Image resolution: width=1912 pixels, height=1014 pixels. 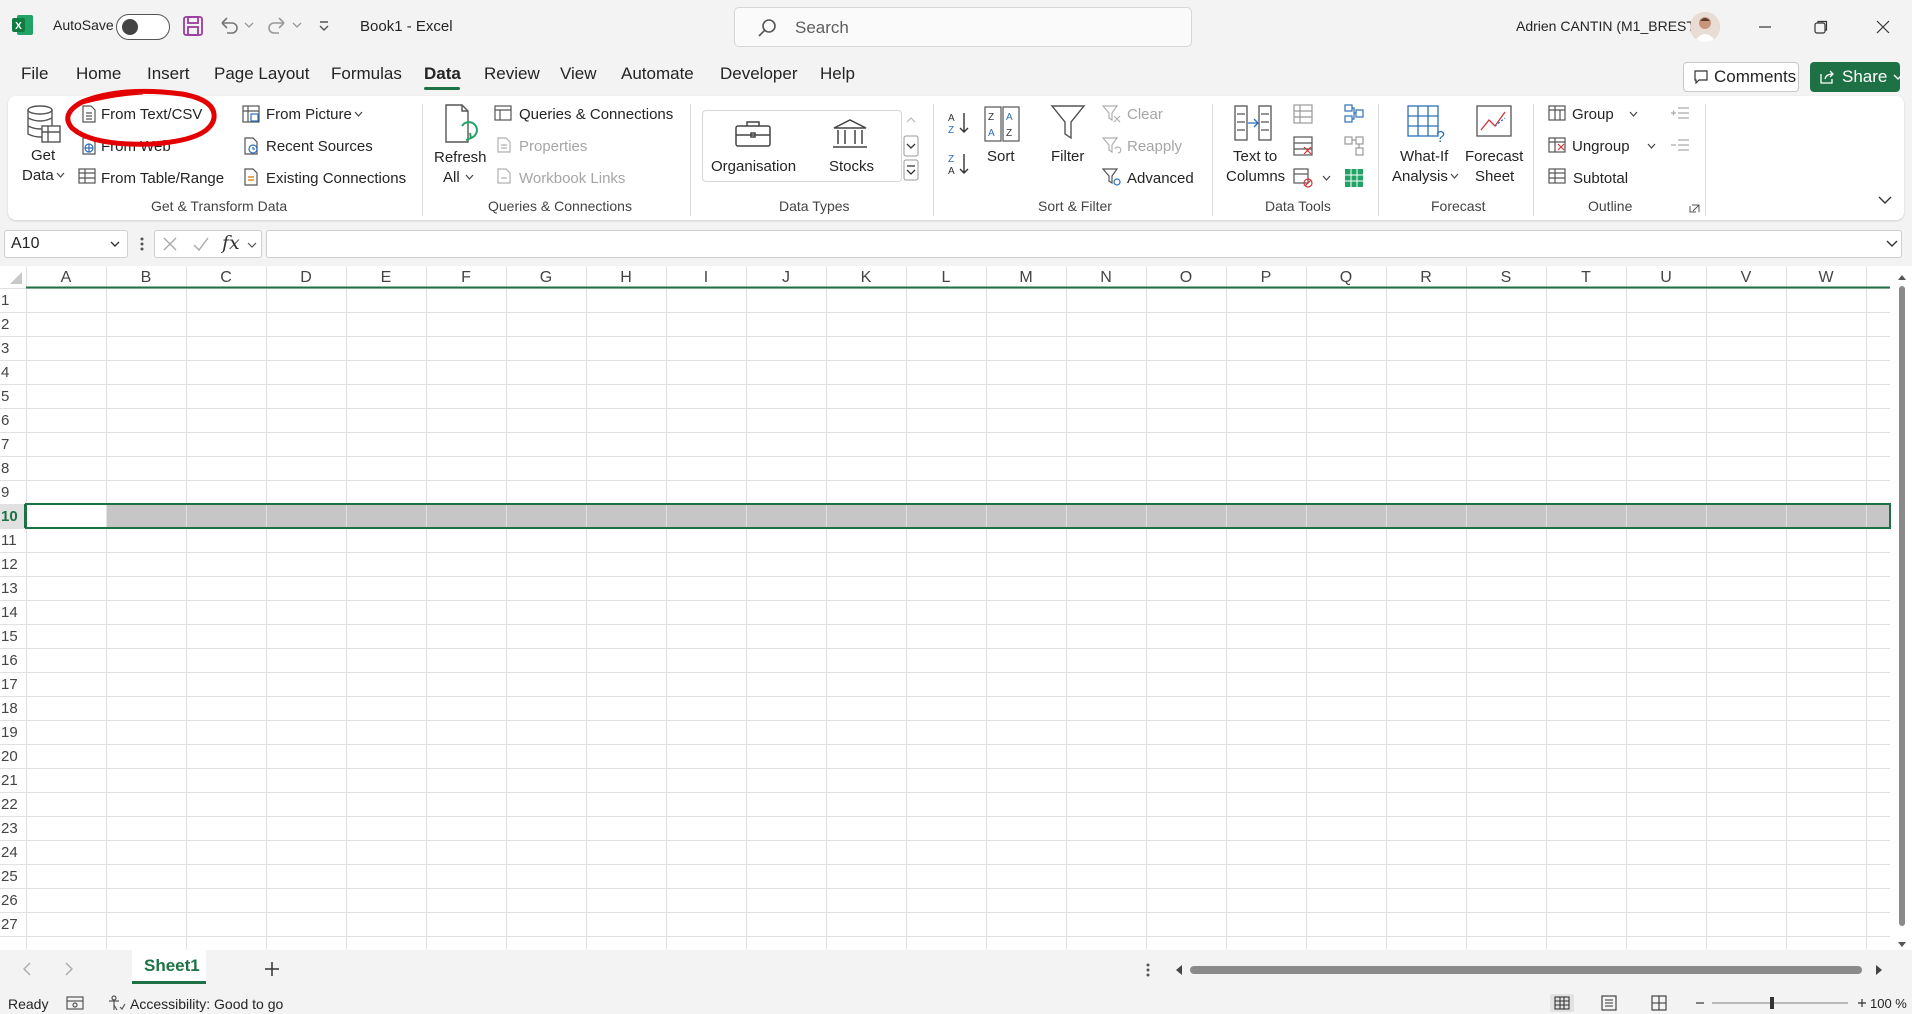 What do you see at coordinates (1303, 178) in the screenshot?
I see `data-validation-icon` at bounding box center [1303, 178].